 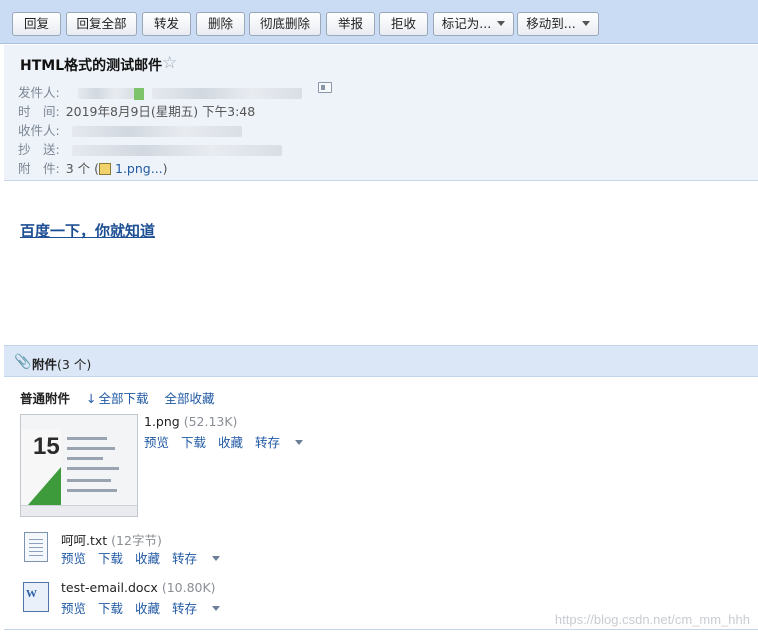 What do you see at coordinates (105, 169) in the screenshot?
I see `image-file-icon` at bounding box center [105, 169].